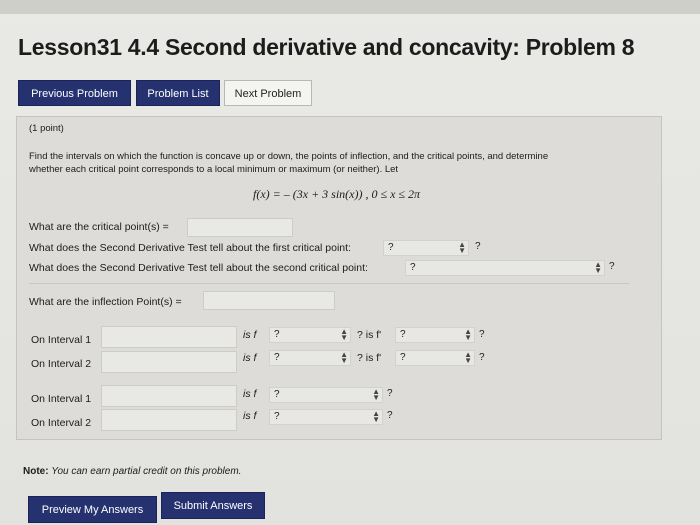 This screenshot has height=525, width=700. I want to click on group2-row2-is-f: is f, so click(250, 416).